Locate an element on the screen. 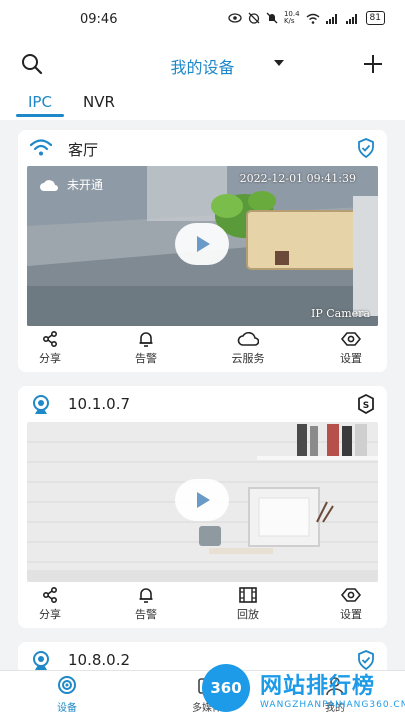 The image size is (405, 720). playback-label: 回放 is located at coordinates (248, 614).